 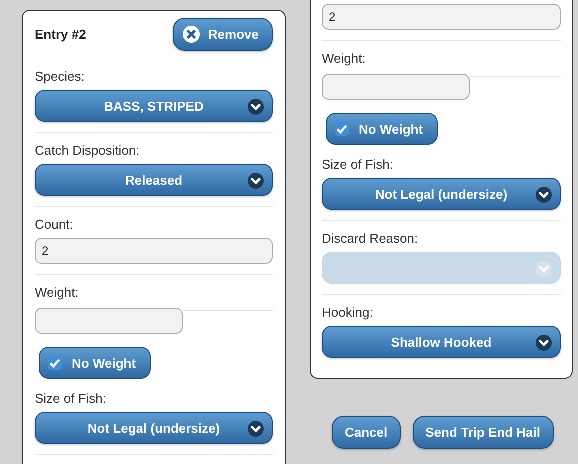 I want to click on field-label: Hooking:, so click(x=348, y=313).